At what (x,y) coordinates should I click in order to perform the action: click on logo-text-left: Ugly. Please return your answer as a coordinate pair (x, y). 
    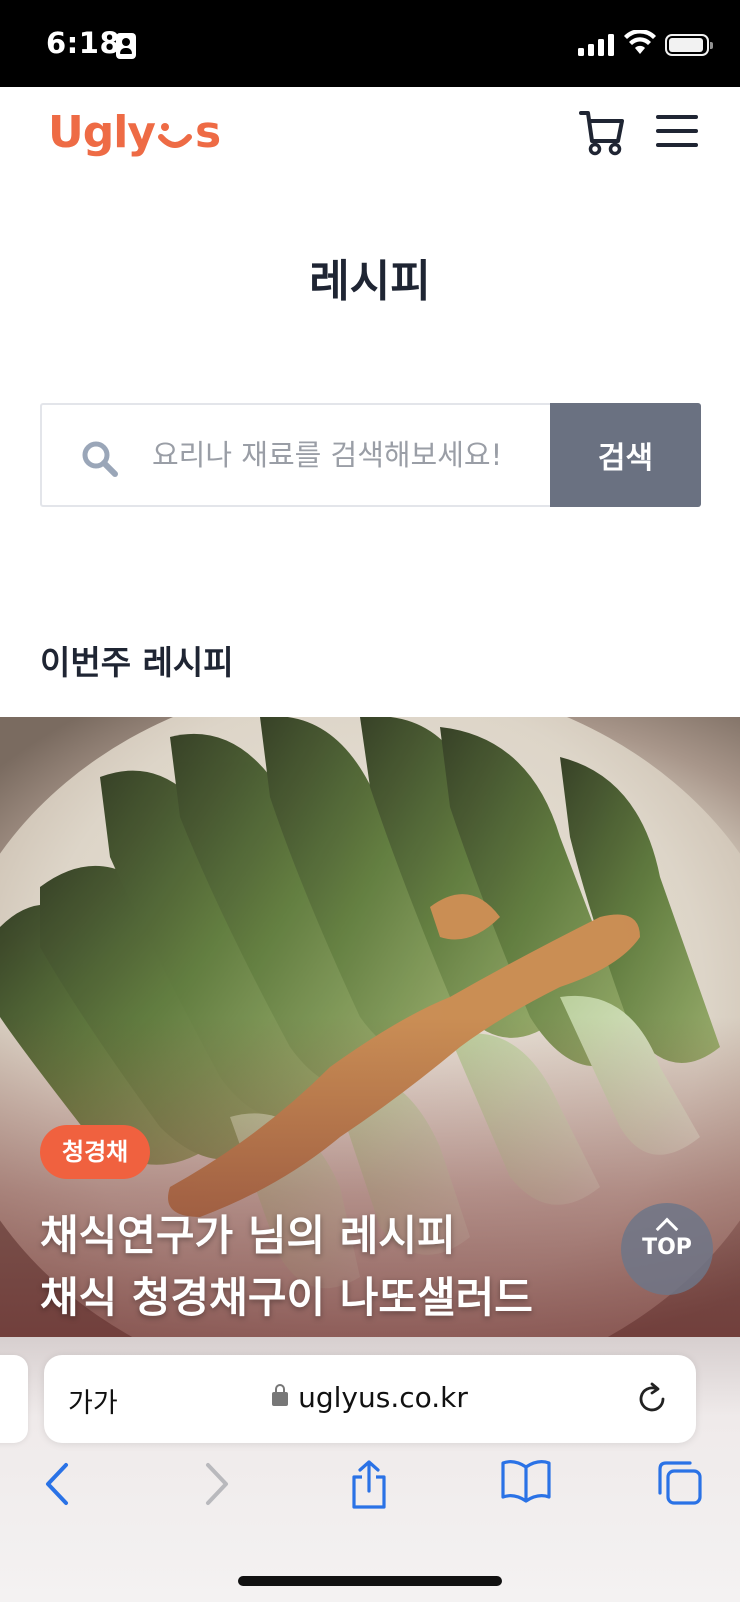
    Looking at the image, I should click on (102, 132).